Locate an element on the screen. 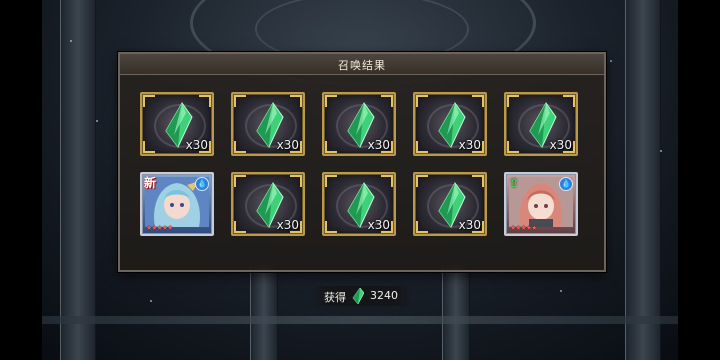  center-right-pedestal is located at coordinates (456, 312).